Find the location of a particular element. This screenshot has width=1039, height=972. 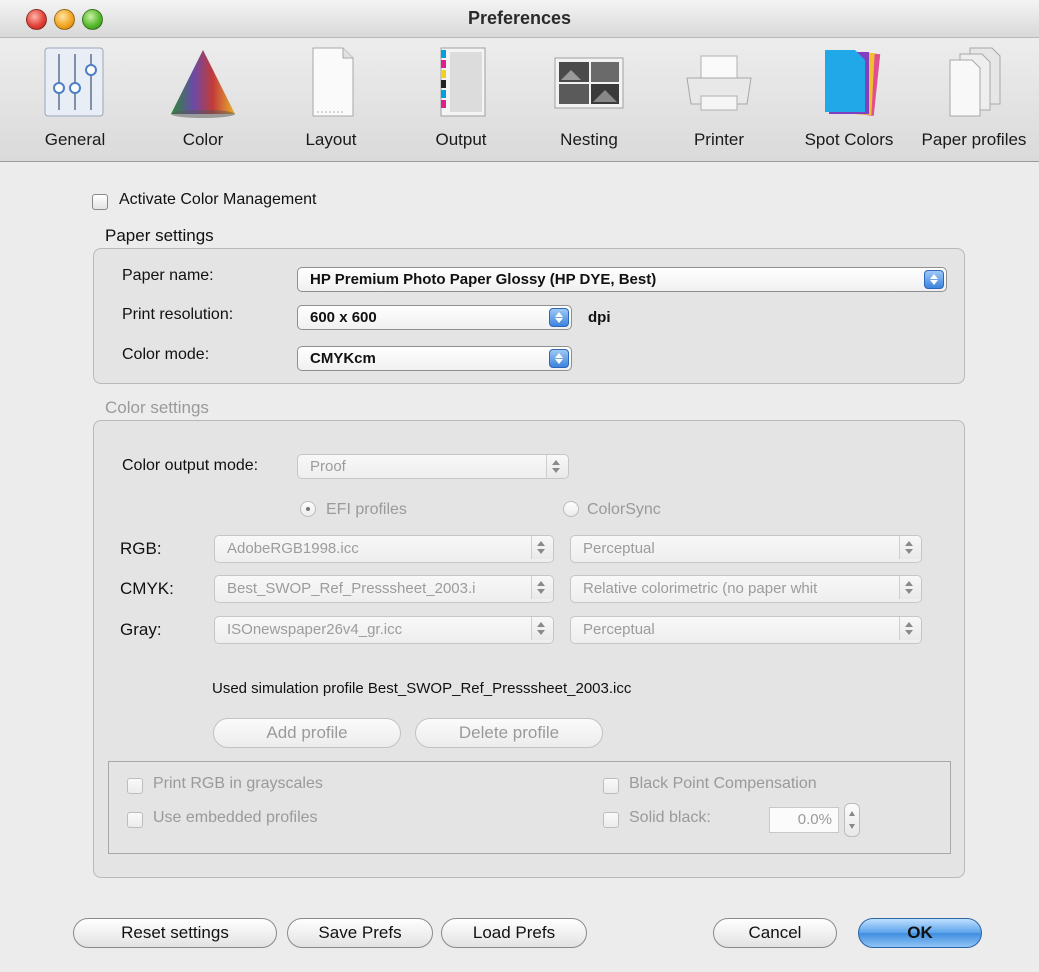

spot-colors-icon is located at coordinates (853, 83).